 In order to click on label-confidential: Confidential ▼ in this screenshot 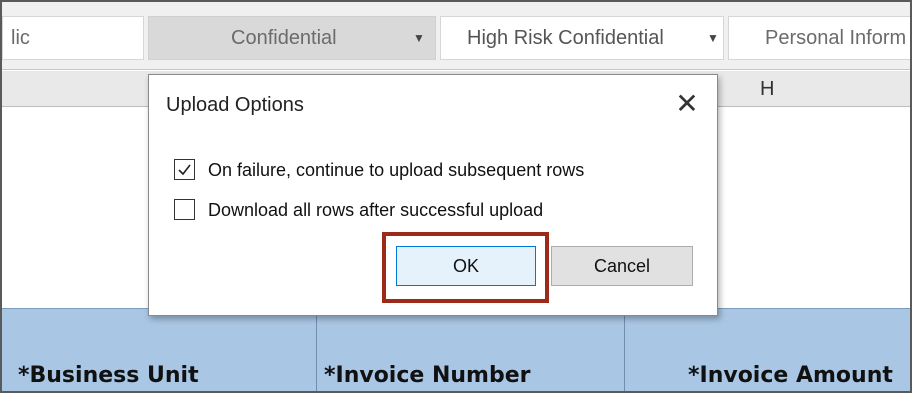, I will do `click(292, 38)`.